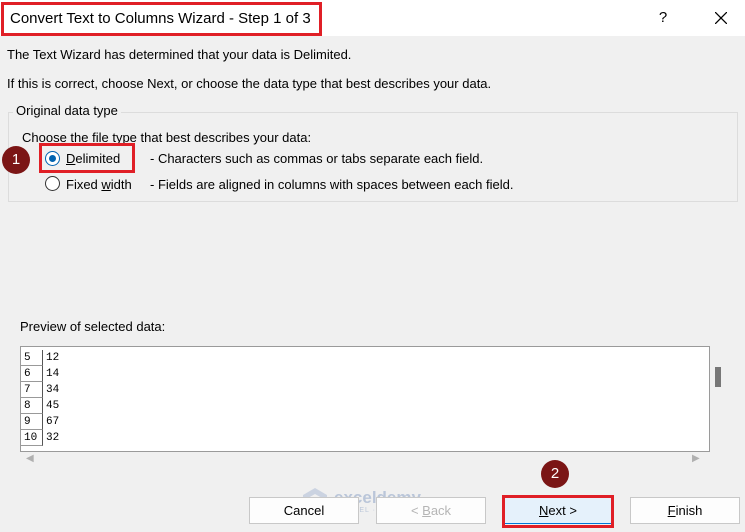  What do you see at coordinates (696, 458) in the screenshot?
I see `scroll-right-icon: ▶` at bounding box center [696, 458].